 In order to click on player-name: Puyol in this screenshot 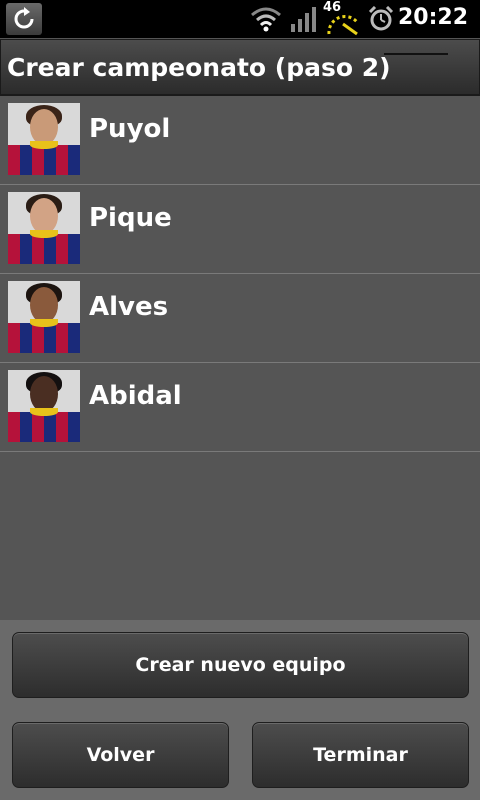, I will do `click(130, 129)`.